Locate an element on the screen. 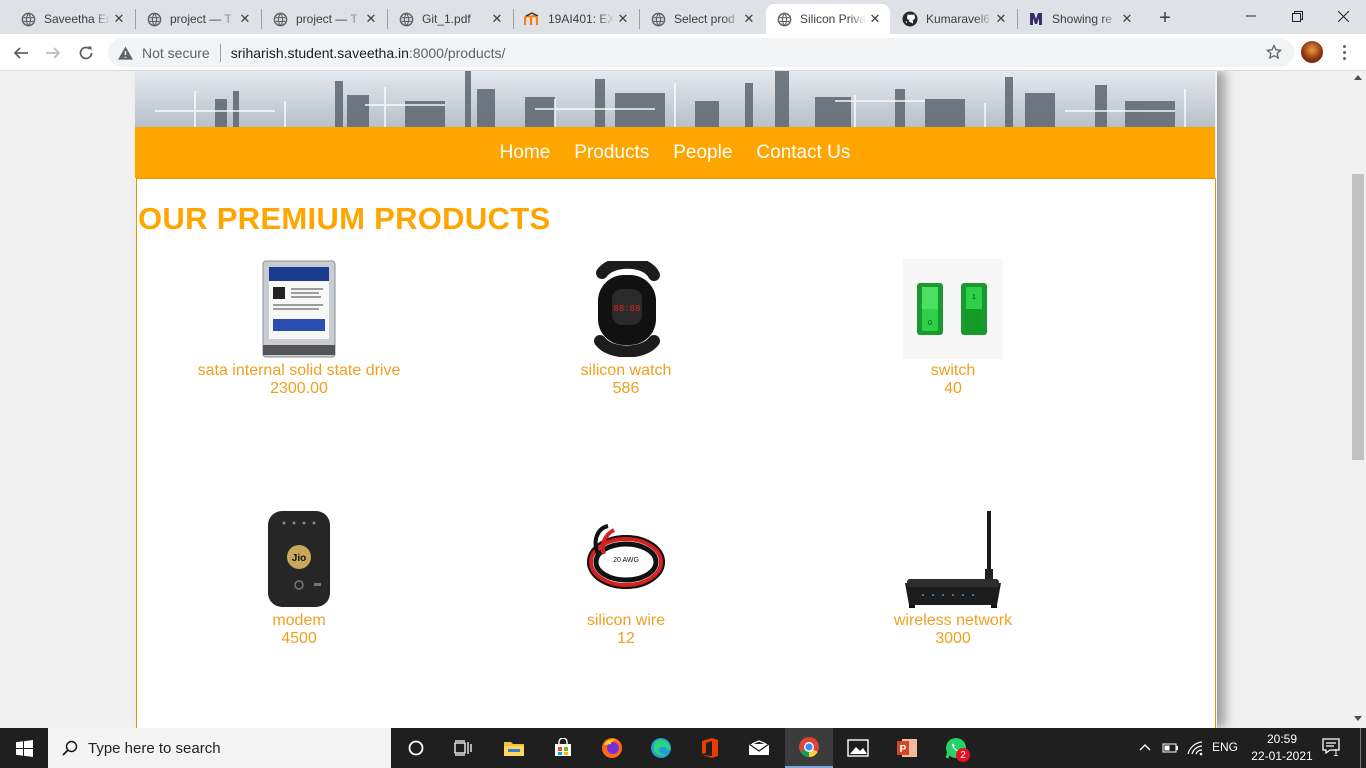 Image resolution: width=1366 pixels, height=768 pixels. tab-title: project — T is located at coordinates (327, 19).